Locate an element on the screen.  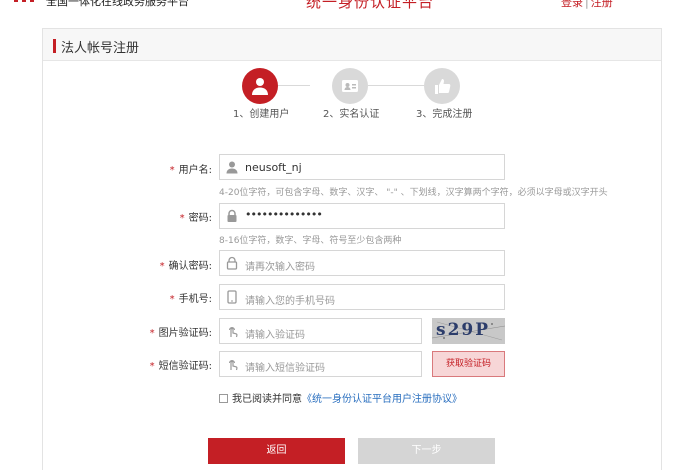
confirm-password-field: 请再次输入密码 is located at coordinates (362, 263).